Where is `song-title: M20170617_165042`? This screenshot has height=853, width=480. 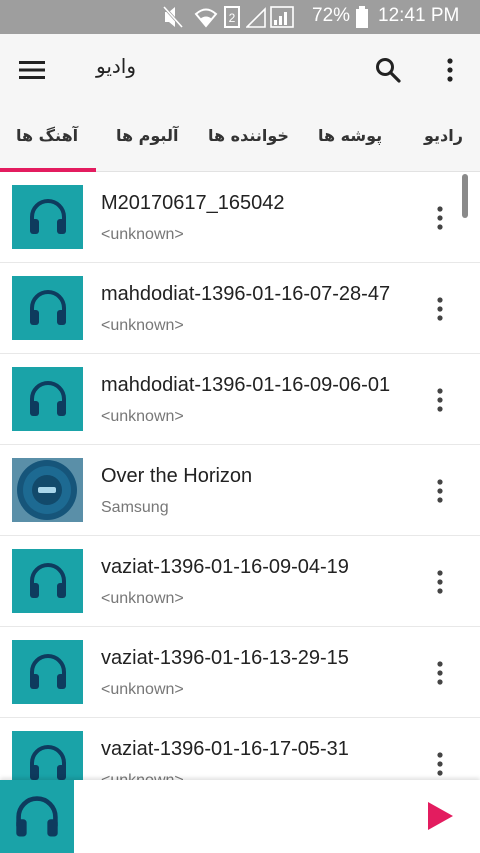 song-title: M20170617_165042 is located at coordinates (193, 203).